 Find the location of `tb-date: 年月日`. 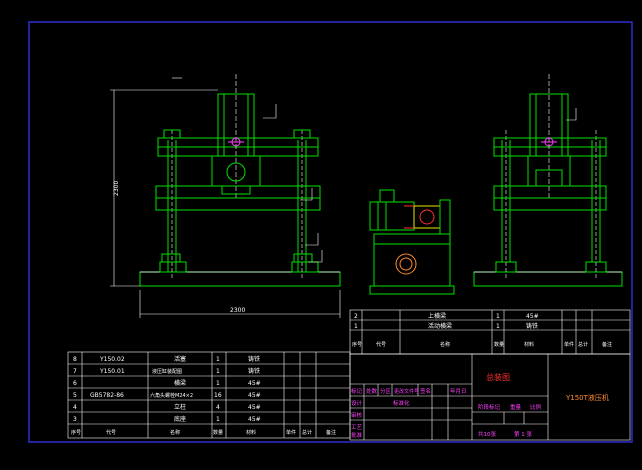

tb-date: 年月日 is located at coordinates (458, 391).